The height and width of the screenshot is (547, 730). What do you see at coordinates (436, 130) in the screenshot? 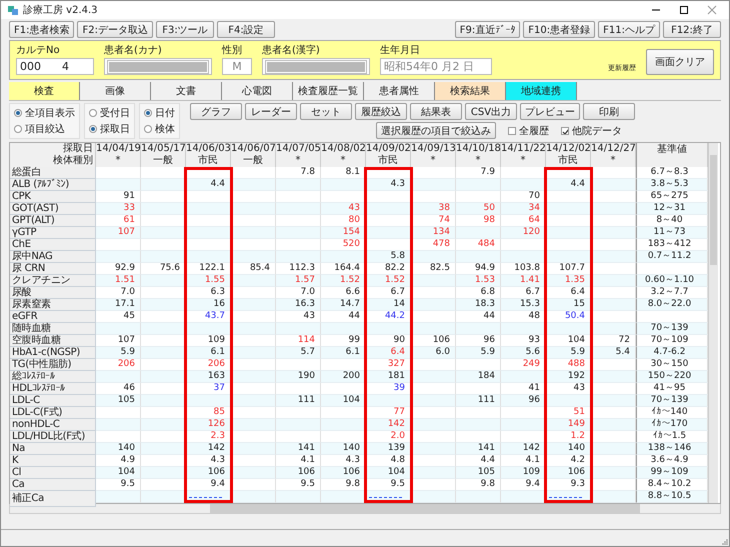
I see `filter-button: 選択履歴の項目で絞込み` at bounding box center [436, 130].